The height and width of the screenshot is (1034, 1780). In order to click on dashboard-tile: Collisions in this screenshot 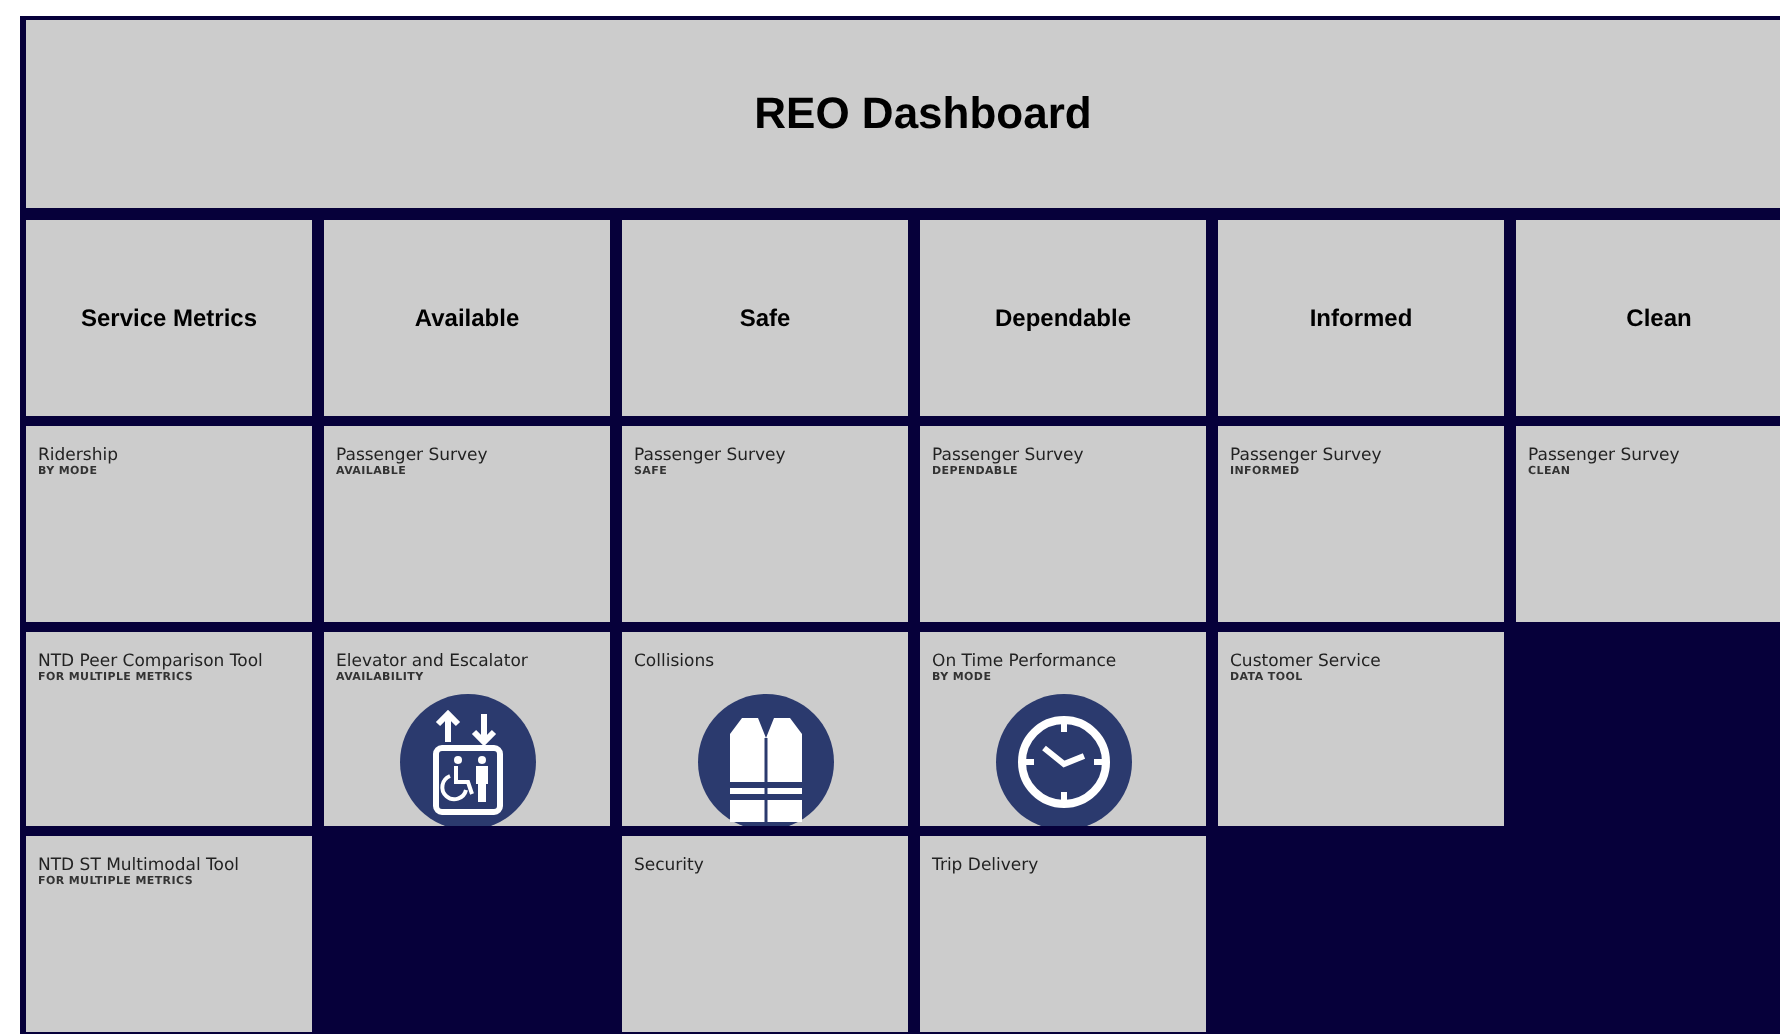, I will do `click(765, 729)`.